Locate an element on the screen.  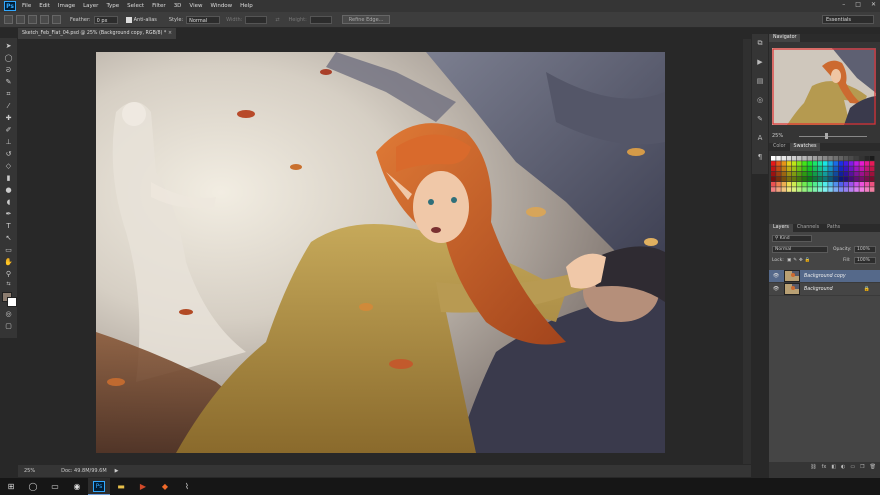
paragraph-icon: ¶ is located at coordinates (760, 157).